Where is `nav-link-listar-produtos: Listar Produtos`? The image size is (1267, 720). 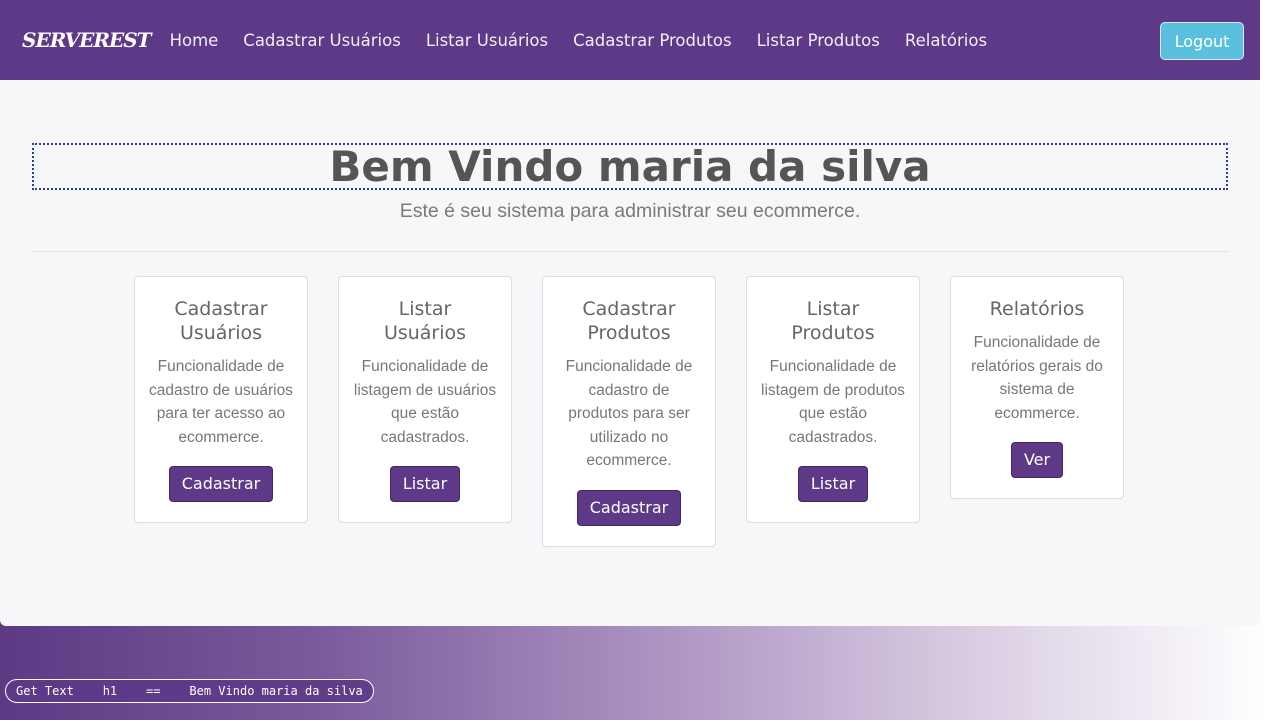
nav-link-listar-produtos: Listar Produtos is located at coordinates (818, 40).